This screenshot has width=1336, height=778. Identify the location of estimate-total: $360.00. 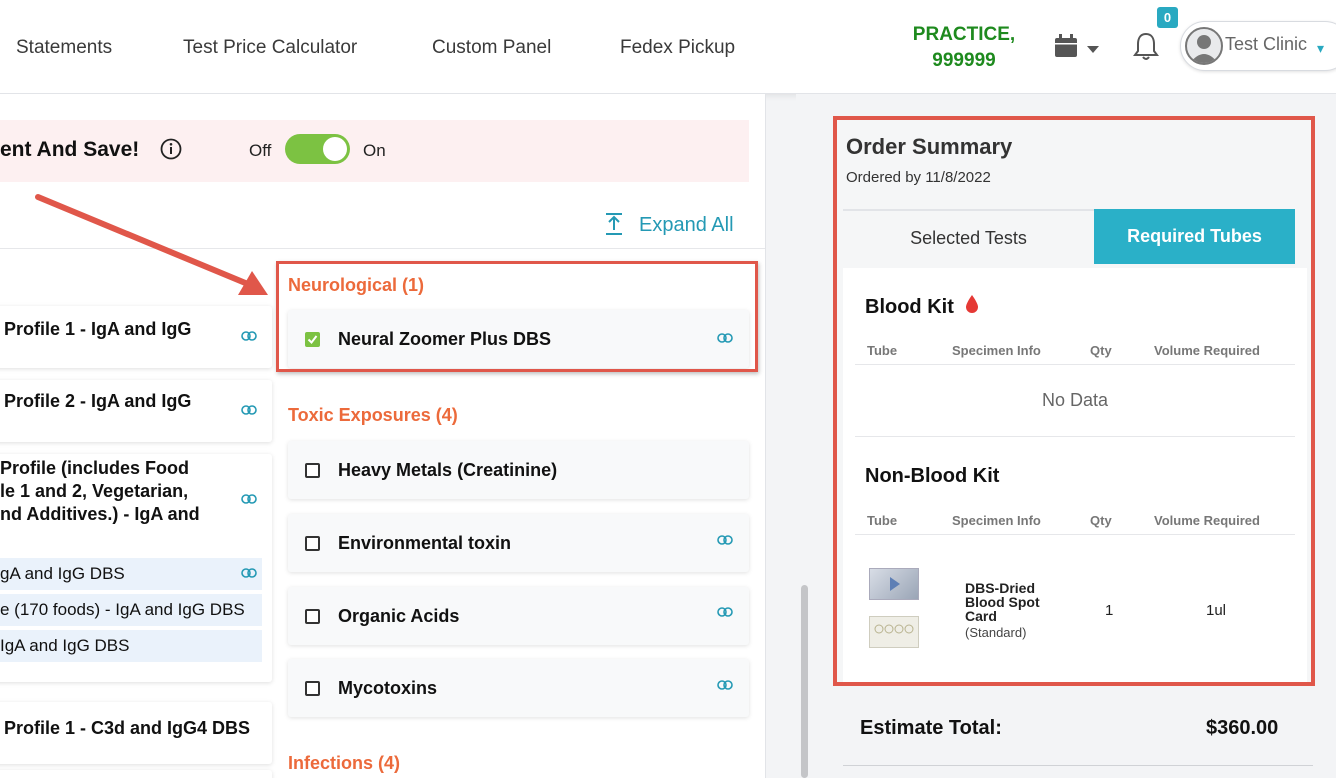
(1242, 728).